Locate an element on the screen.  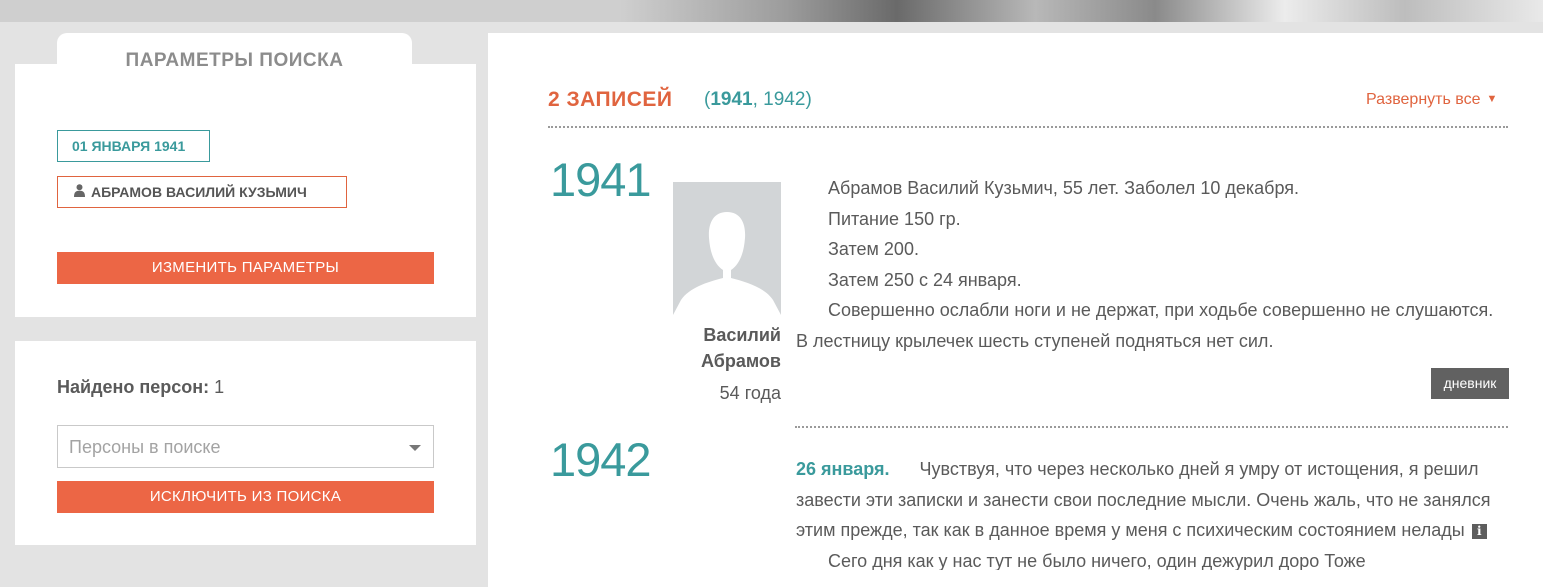
date-filter-chip: 01 ЯНВАРЯ 1941 is located at coordinates (133, 146).